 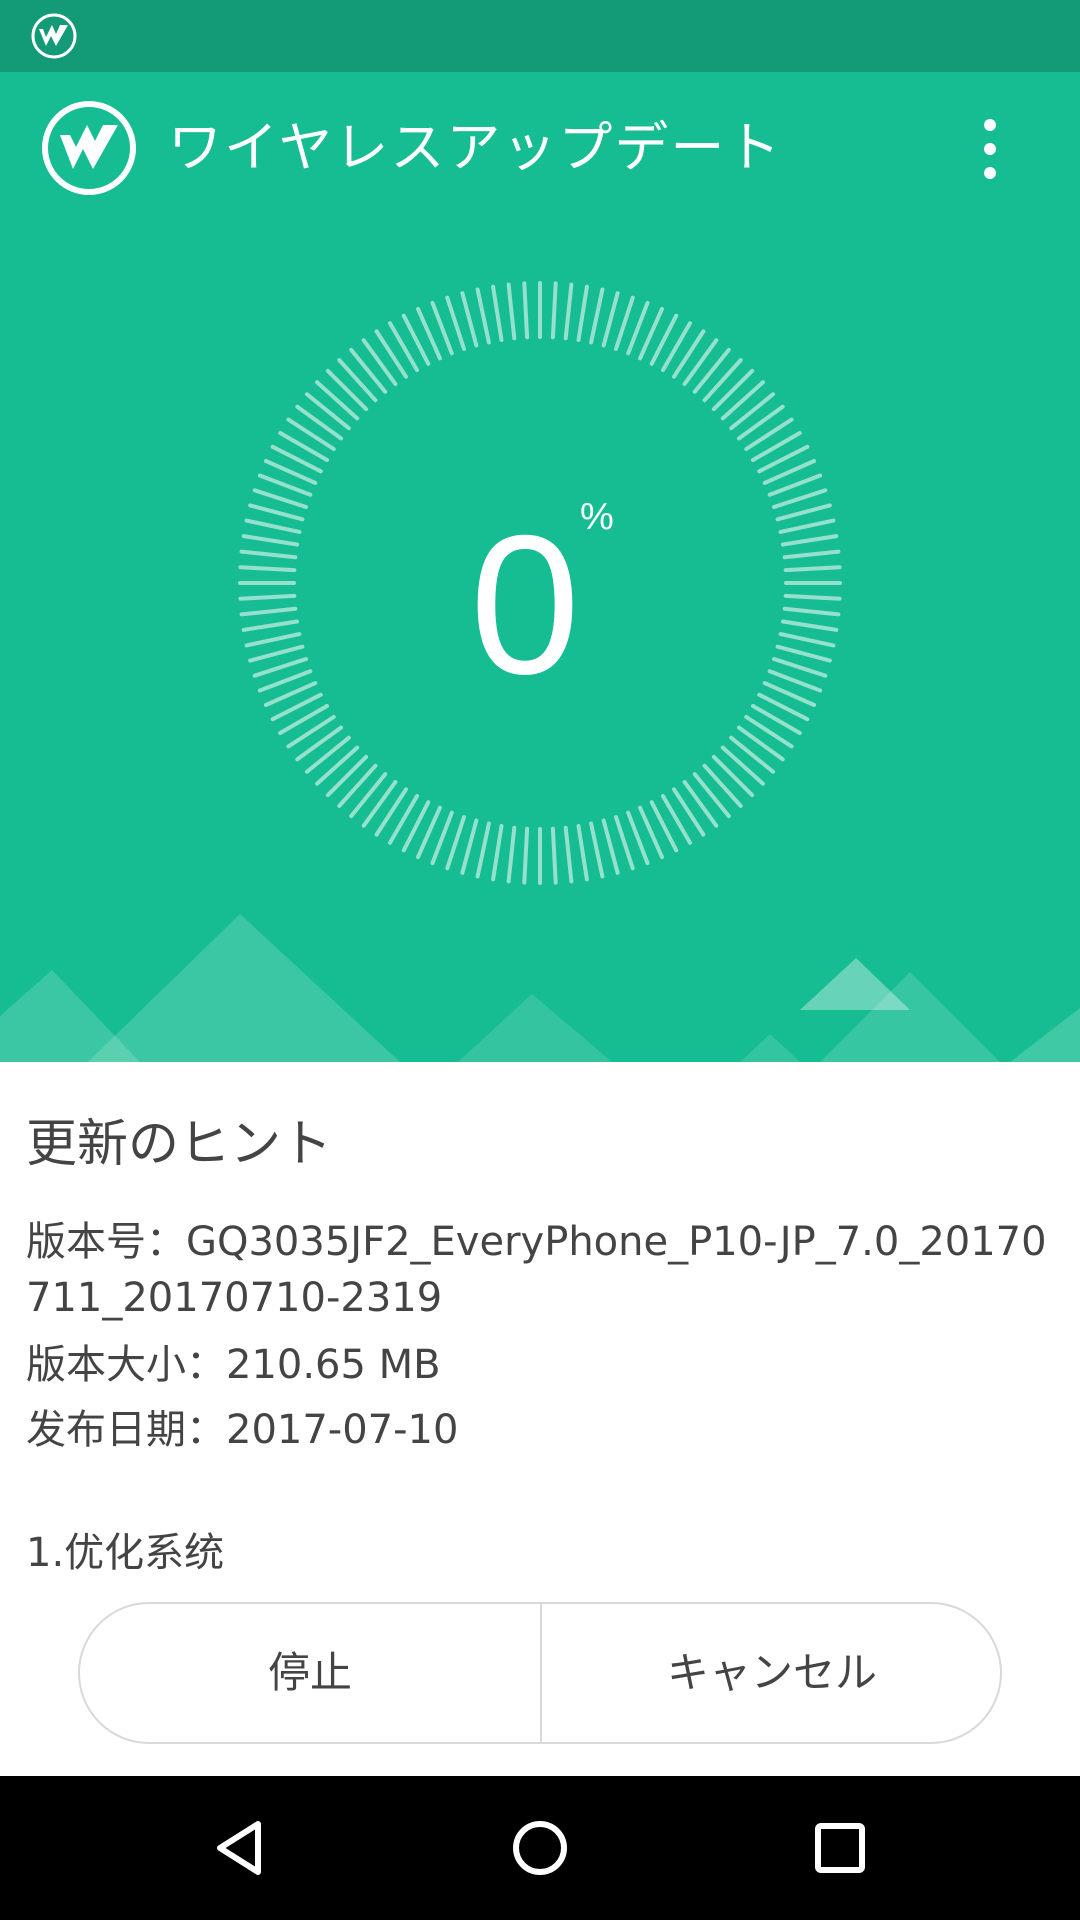 I want to click on update-hints-heading: 更新のヒント, so click(x=179, y=1144).